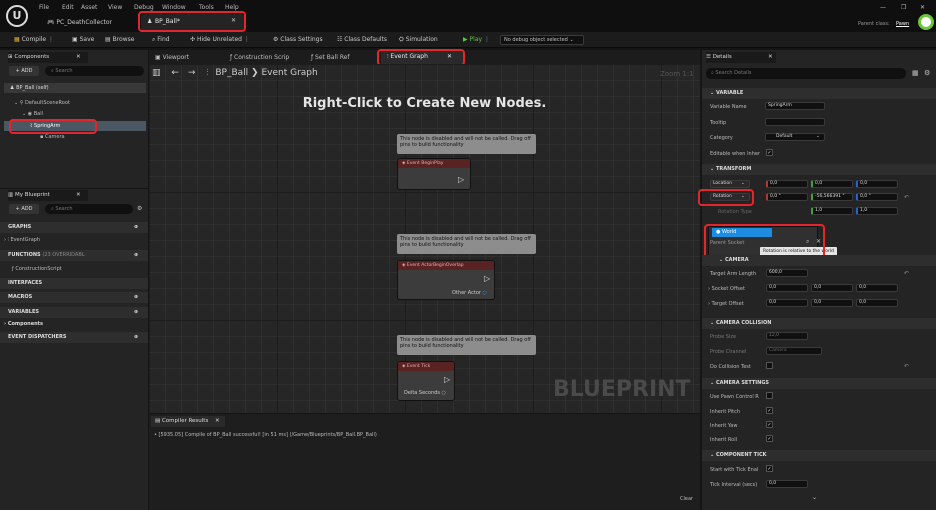  Describe the element at coordinates (136, 312) in the screenshot. I see `add-variable-icon: ⊕` at that location.